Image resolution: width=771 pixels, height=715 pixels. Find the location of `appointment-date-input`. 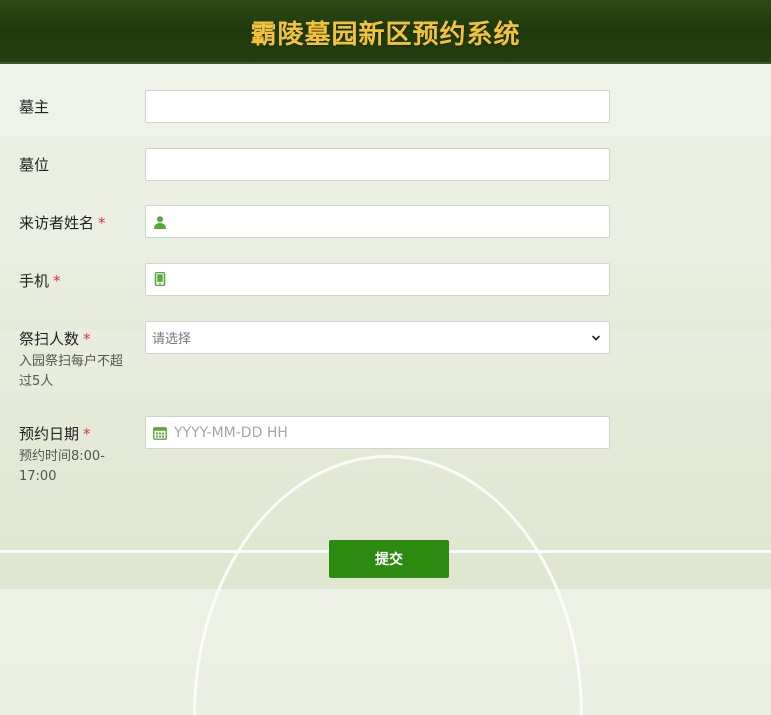

appointment-date-input is located at coordinates (377, 432).